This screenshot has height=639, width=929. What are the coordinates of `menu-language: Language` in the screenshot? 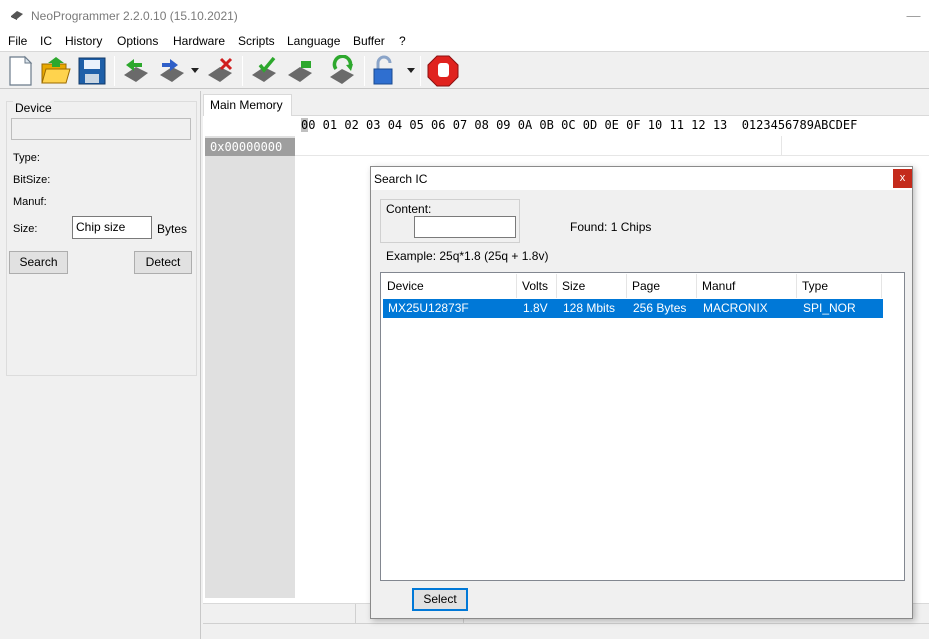 It's located at (313, 41).